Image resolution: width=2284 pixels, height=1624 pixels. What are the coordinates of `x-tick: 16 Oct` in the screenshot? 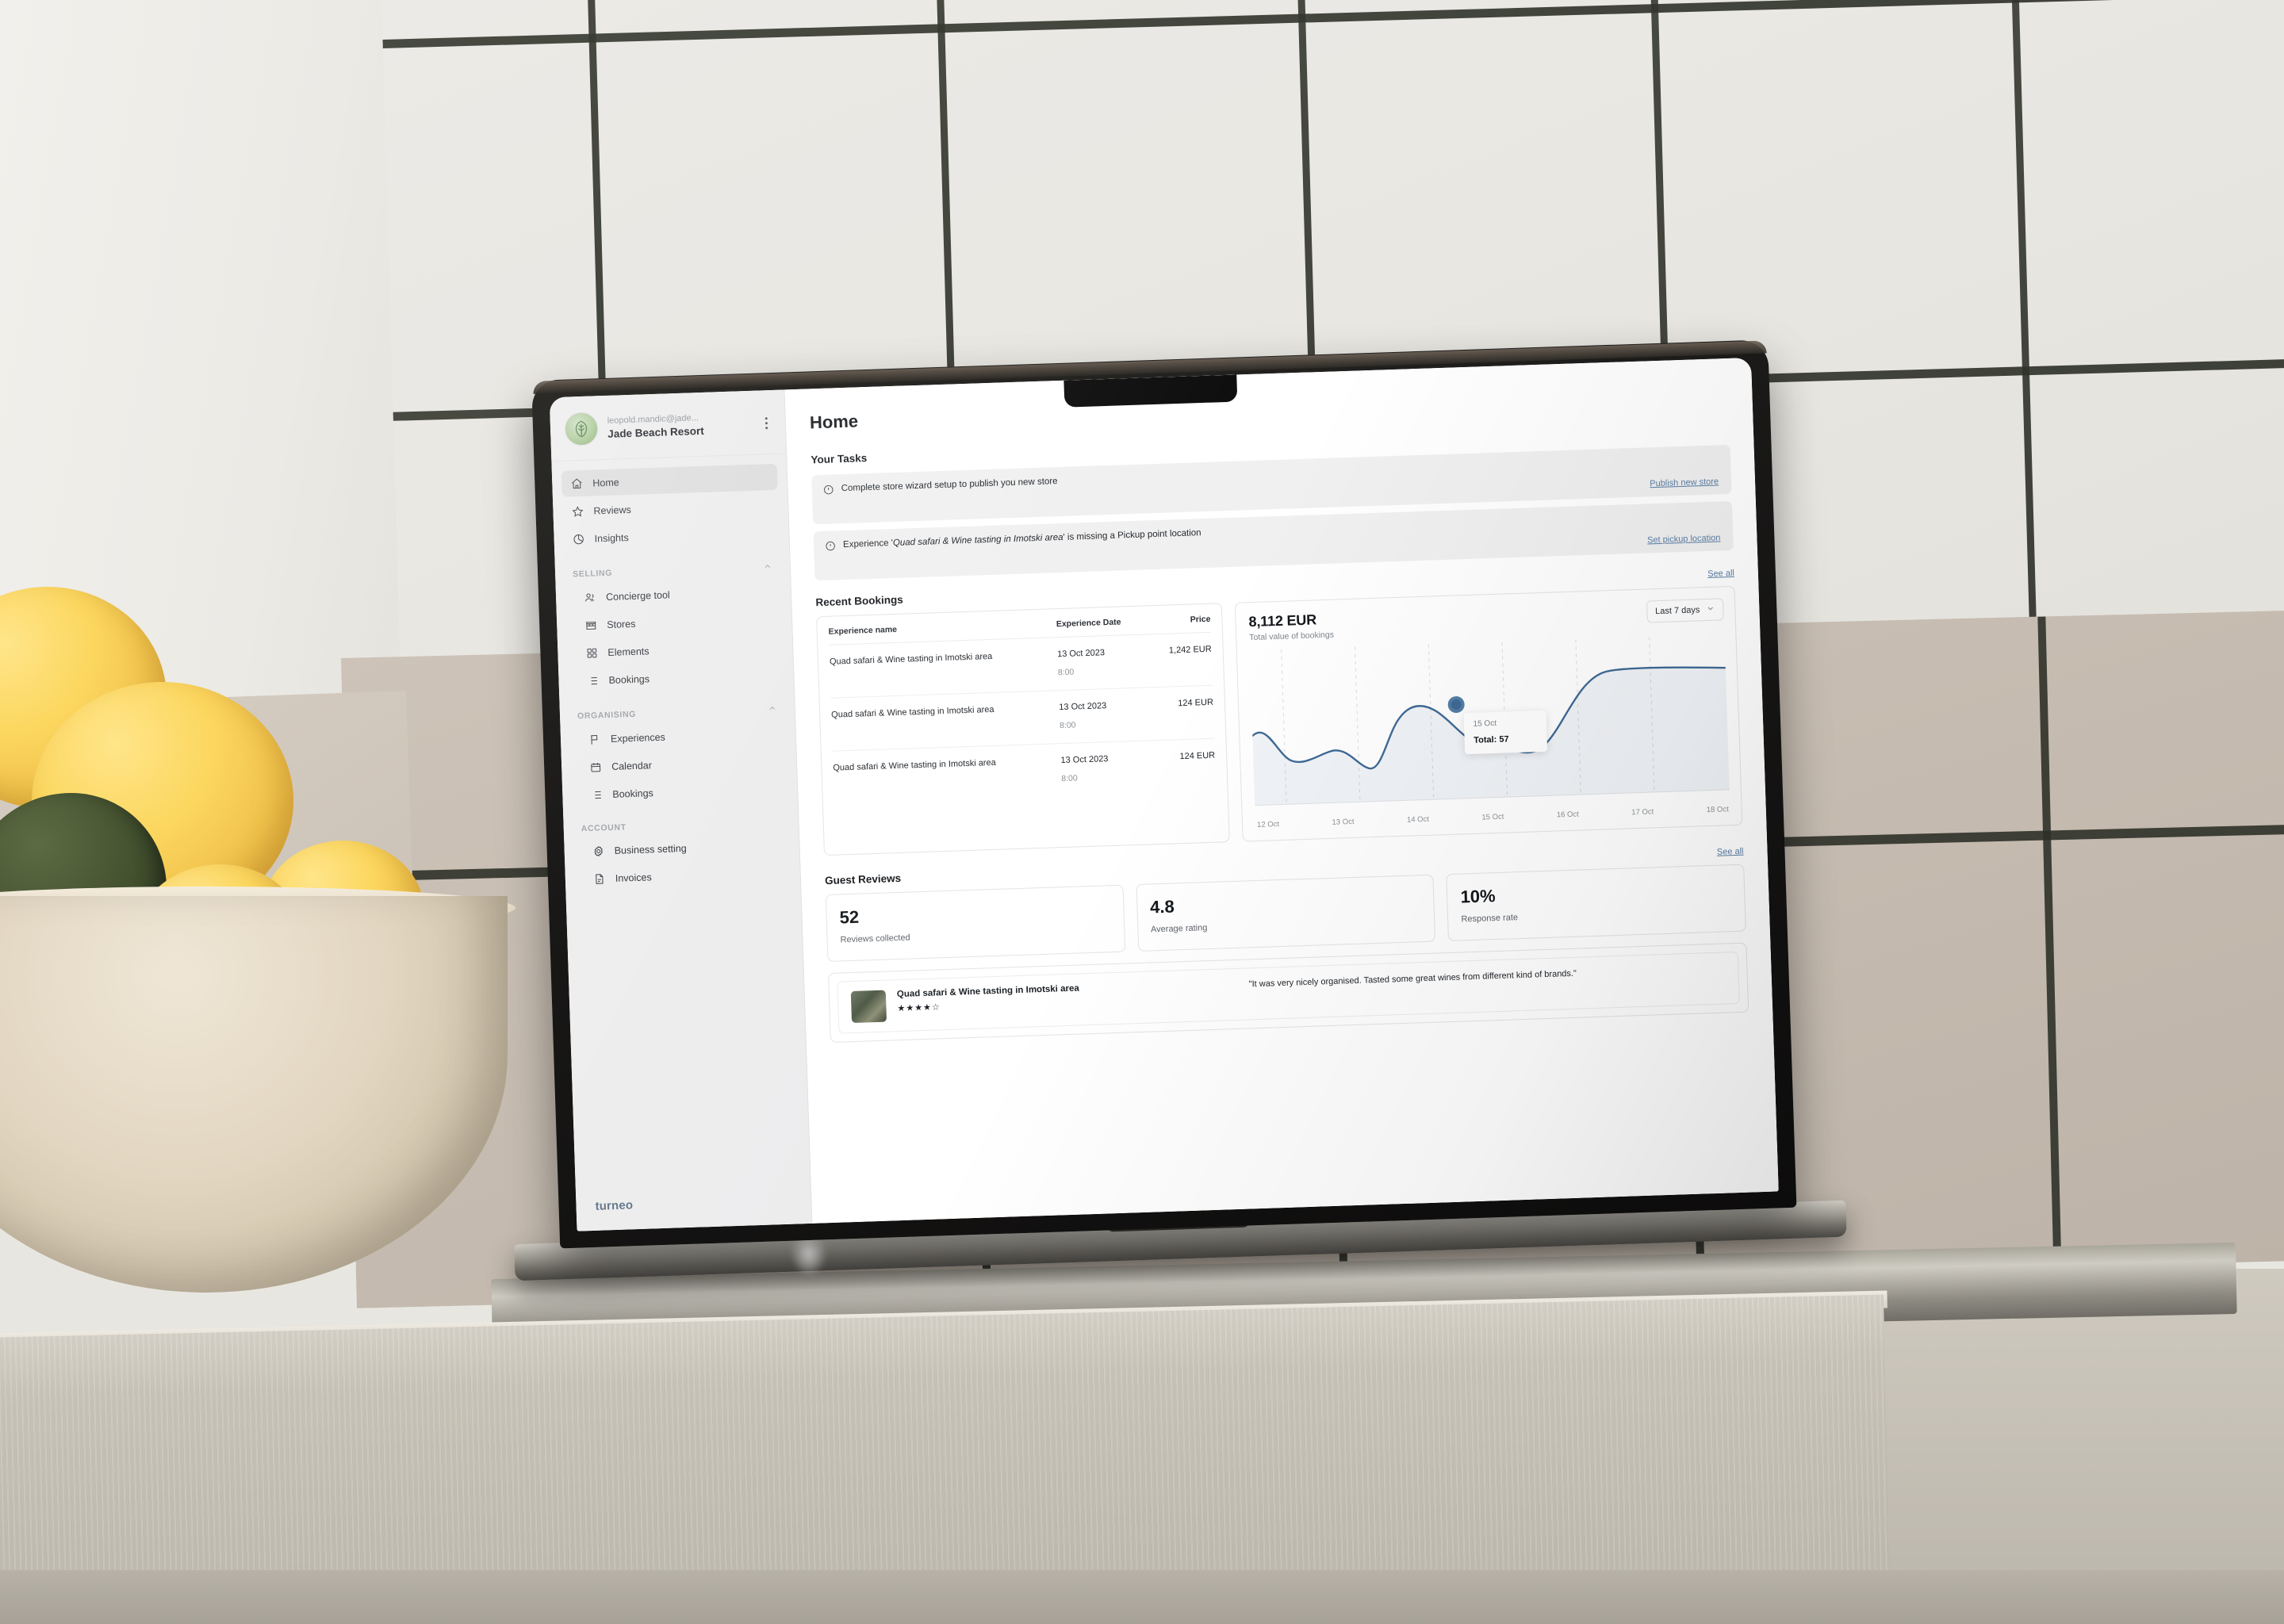 It's located at (1568, 815).